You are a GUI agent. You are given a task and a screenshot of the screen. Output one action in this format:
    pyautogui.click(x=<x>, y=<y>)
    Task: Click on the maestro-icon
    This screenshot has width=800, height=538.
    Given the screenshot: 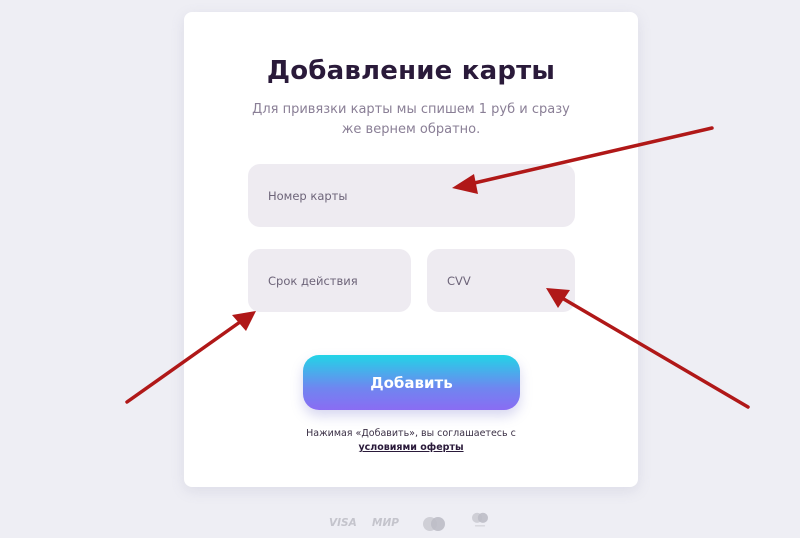 What is the action you would take?
    pyautogui.click(x=480, y=519)
    